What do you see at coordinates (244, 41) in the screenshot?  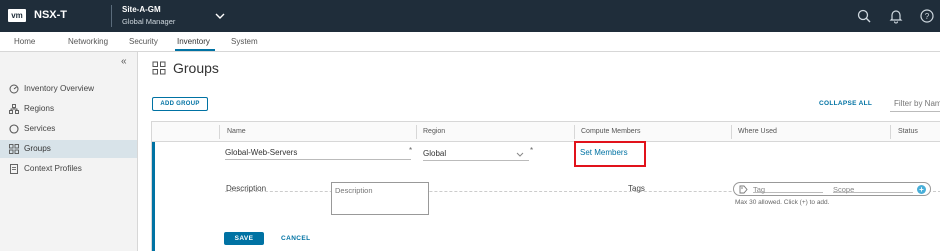 I see `nav-system: System` at bounding box center [244, 41].